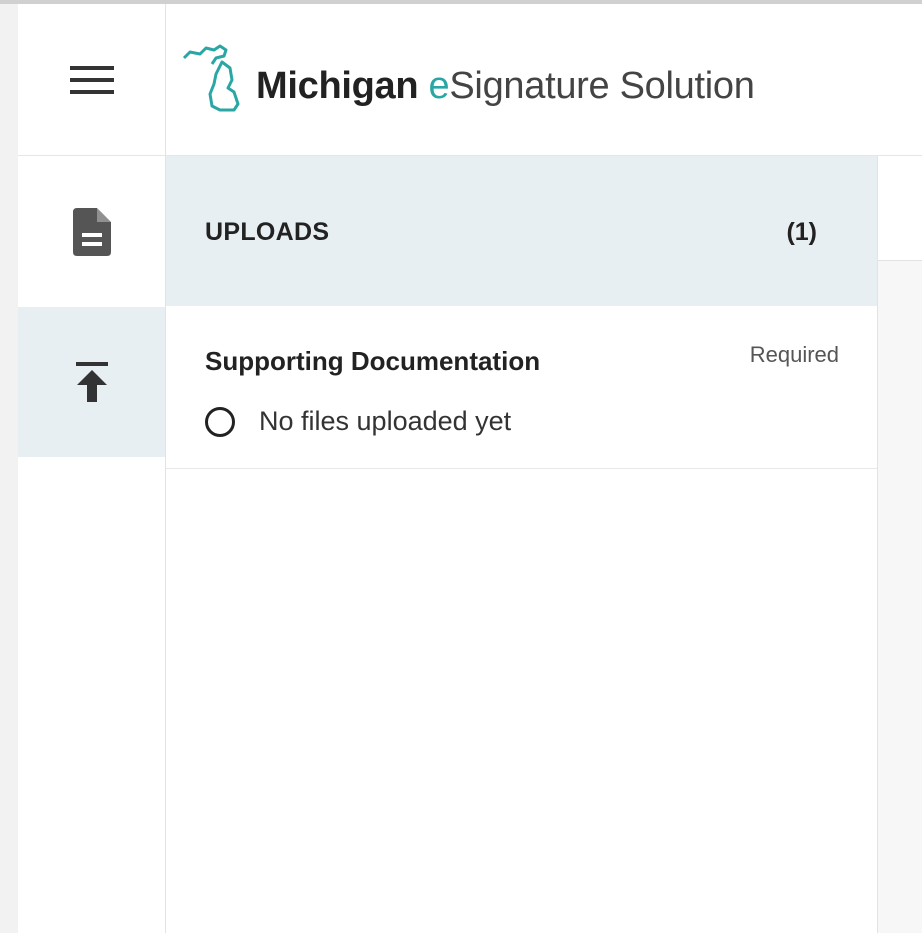 This screenshot has height=933, width=922. I want to click on michigan-map-logo-icon, so click(211, 78).